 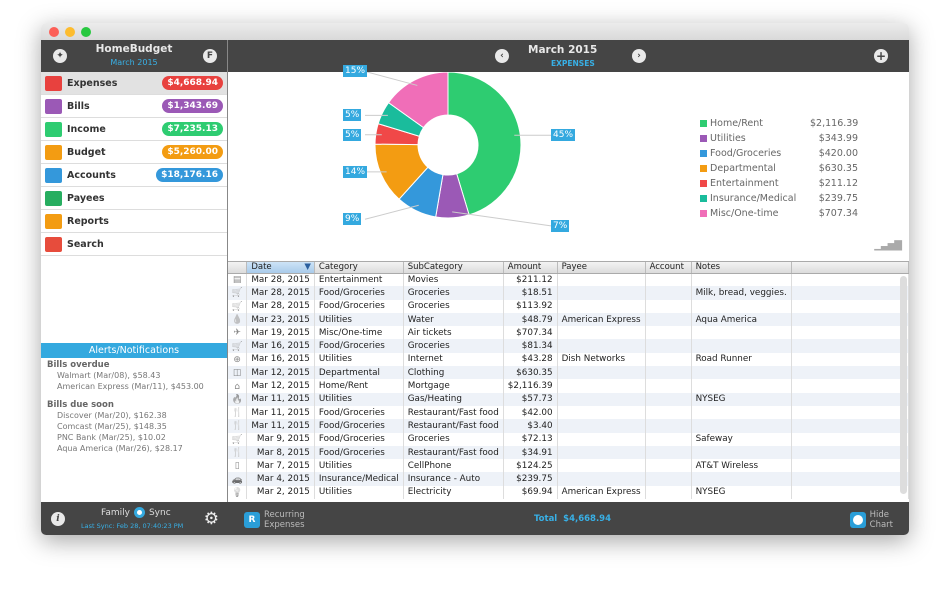 What do you see at coordinates (237, 280) in the screenshot?
I see `row-icon-glyph: ▤` at bounding box center [237, 280].